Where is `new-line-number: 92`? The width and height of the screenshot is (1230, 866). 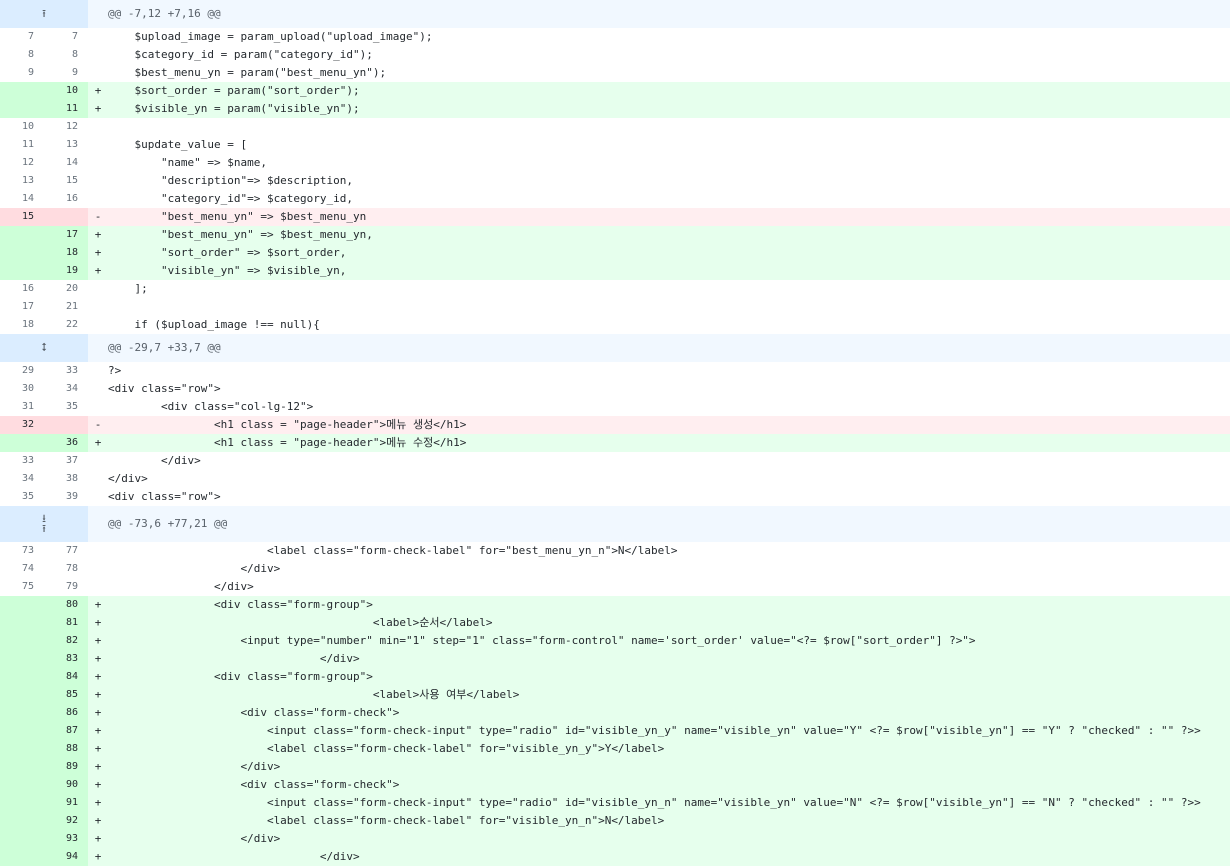
new-line-number: 92 is located at coordinates (66, 821).